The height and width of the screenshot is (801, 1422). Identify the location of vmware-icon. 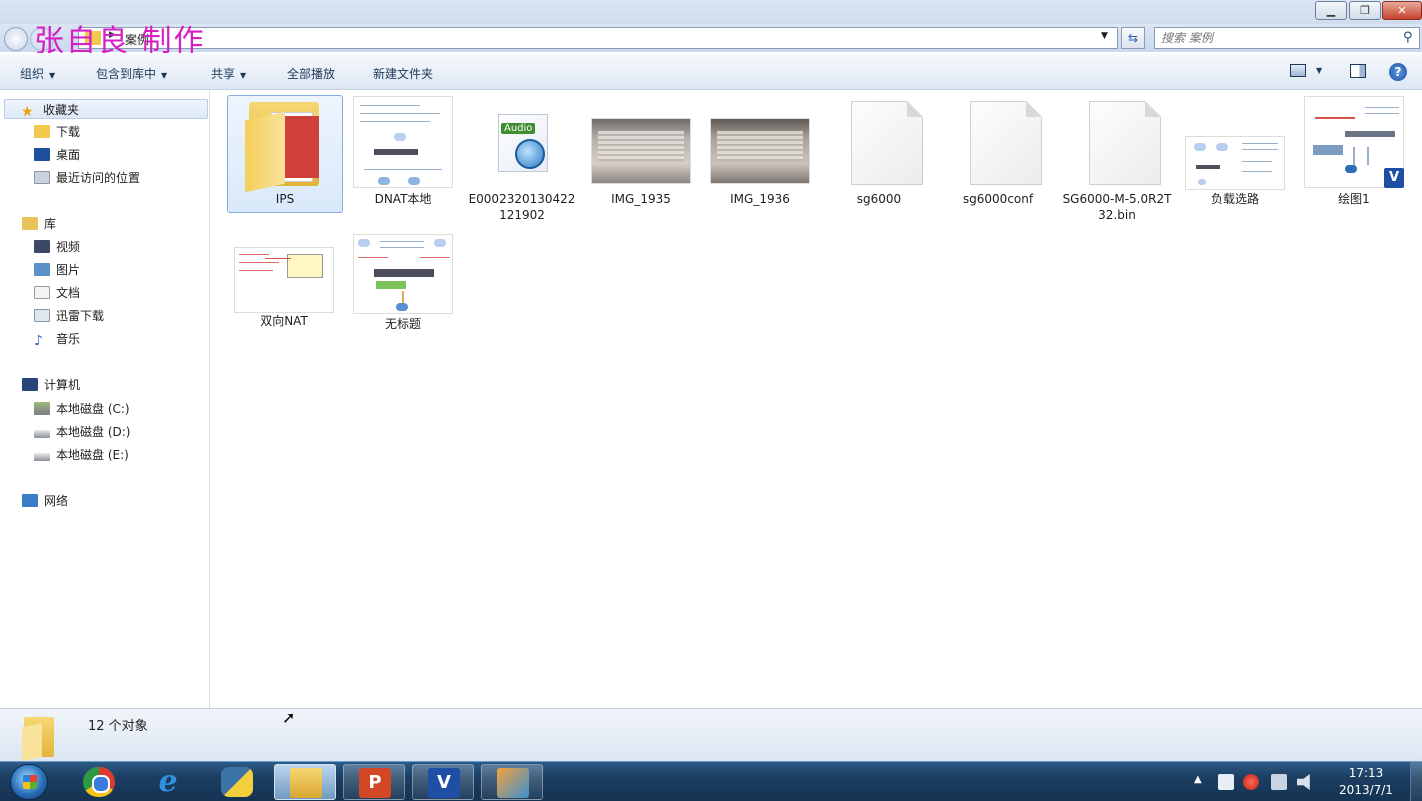
(513, 783).